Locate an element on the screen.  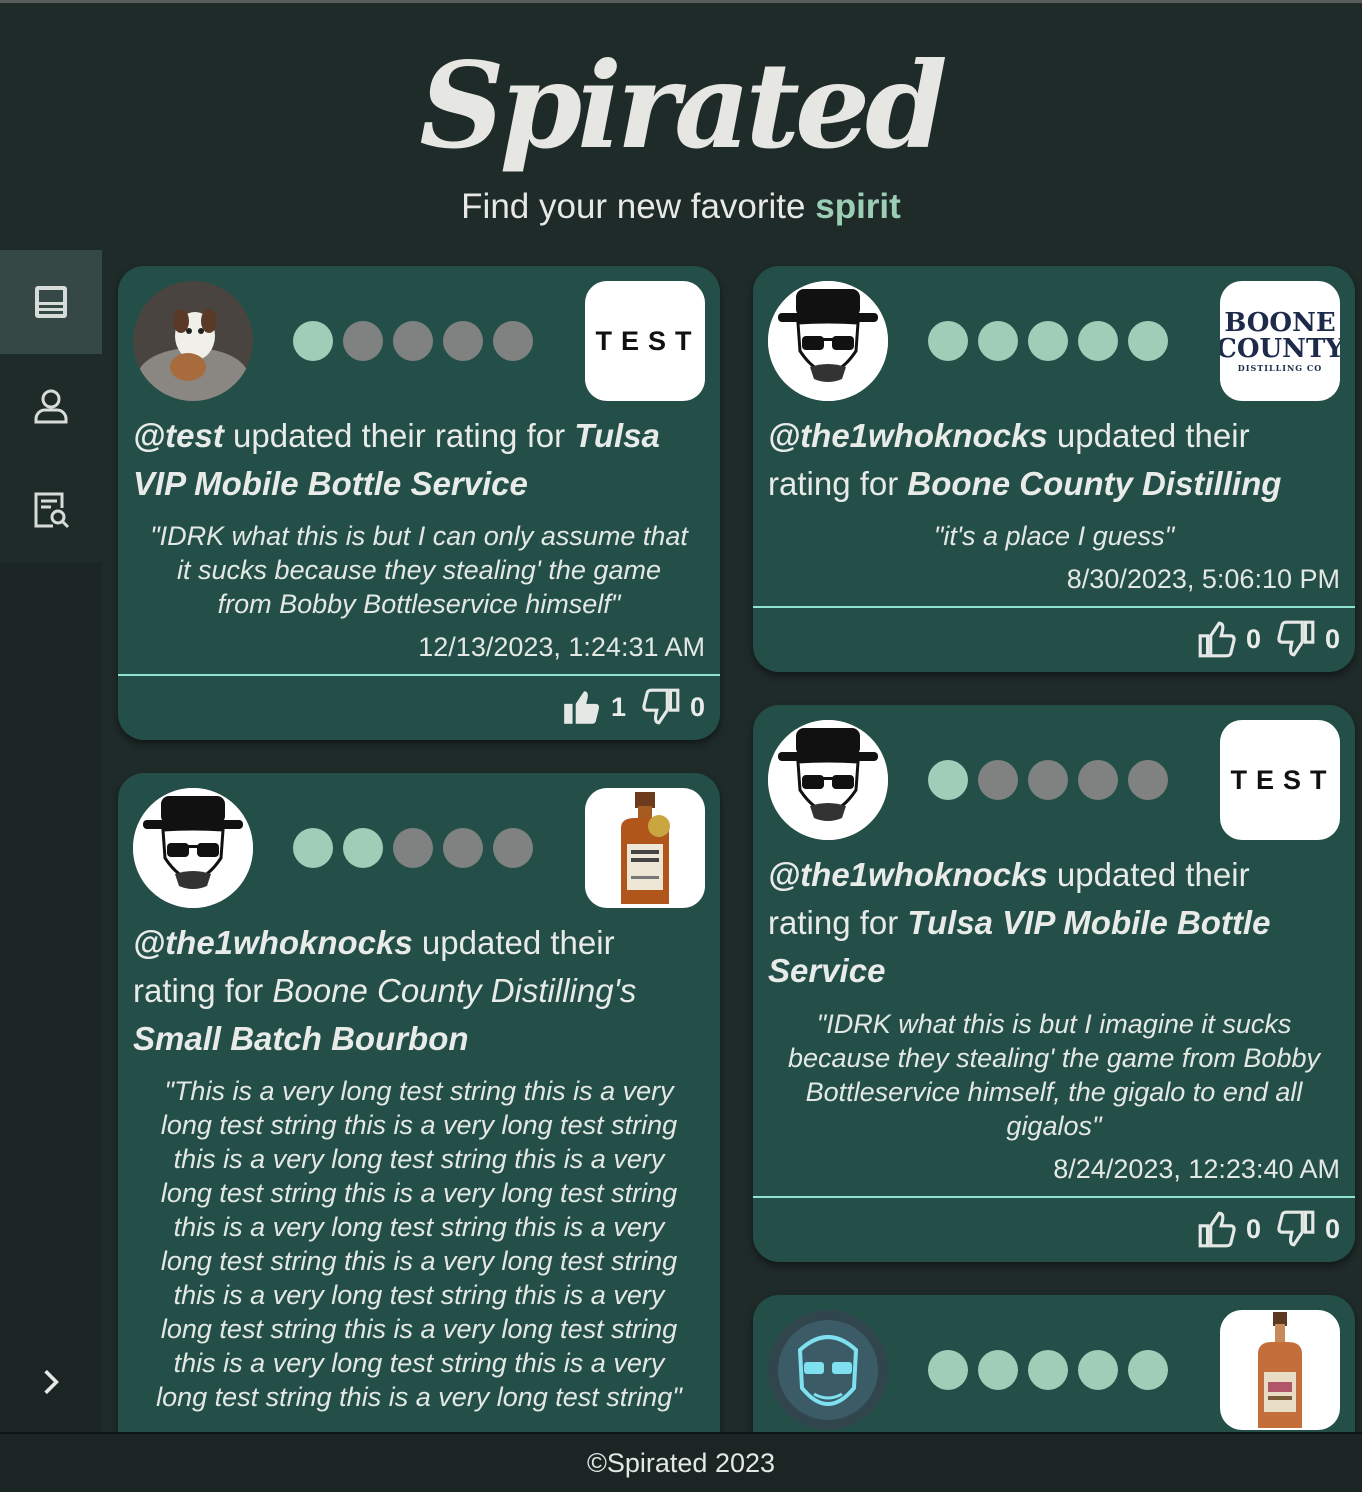
avatar-neon-face is located at coordinates (828, 1370).